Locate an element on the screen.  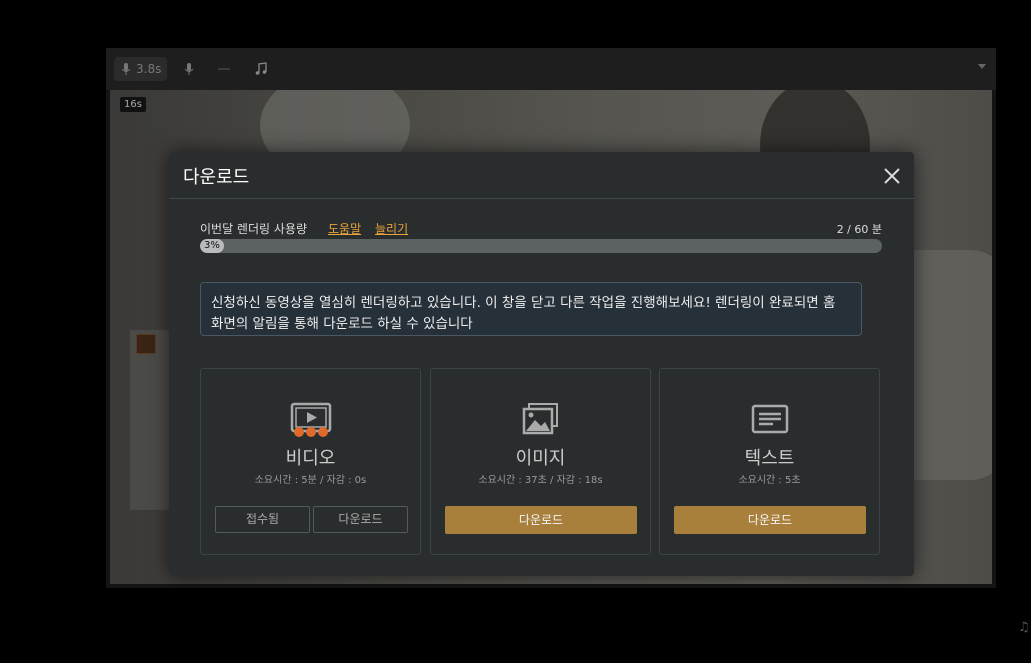
modal-title: 다운로드 is located at coordinates (216, 177).